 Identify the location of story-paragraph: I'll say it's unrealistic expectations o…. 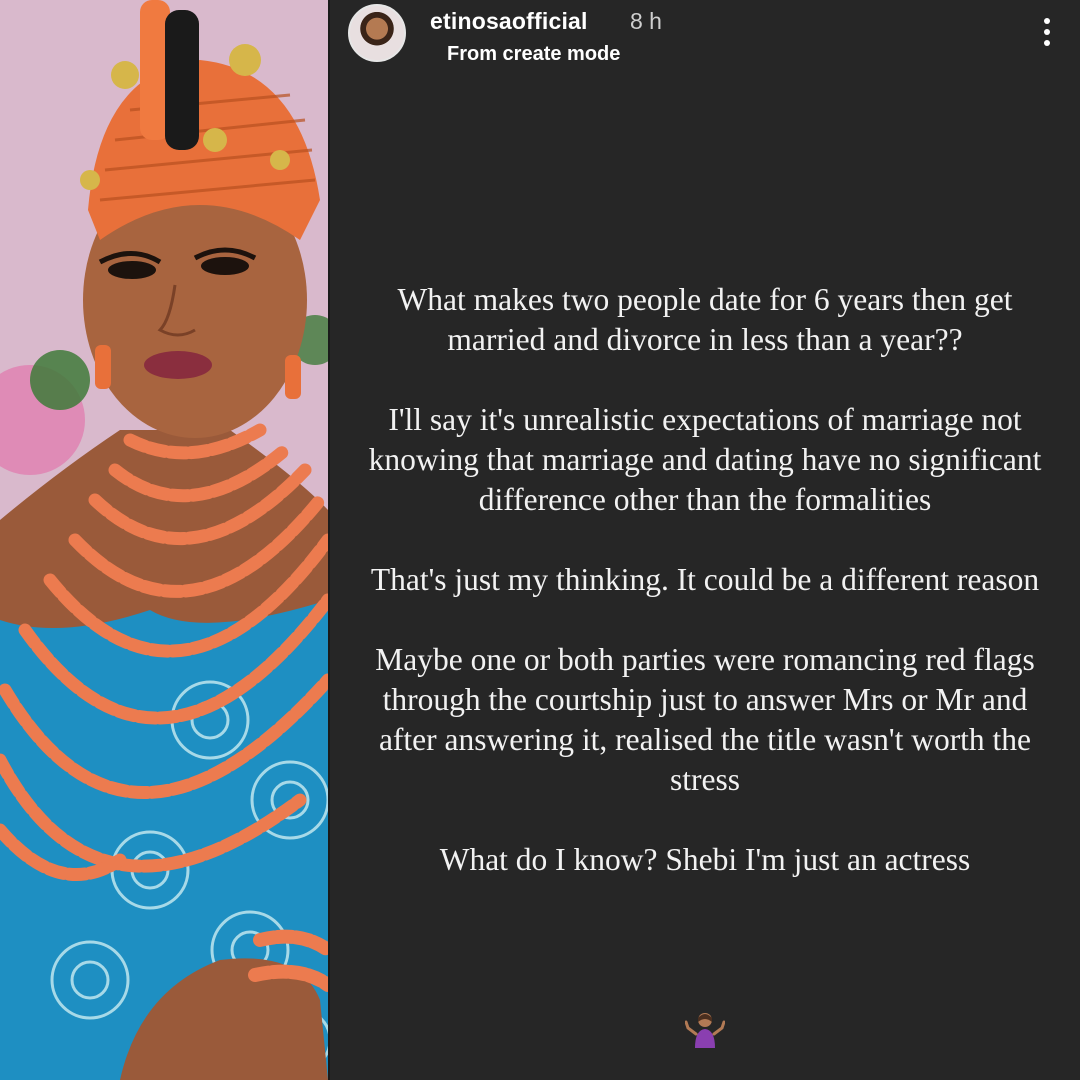
(705, 459).